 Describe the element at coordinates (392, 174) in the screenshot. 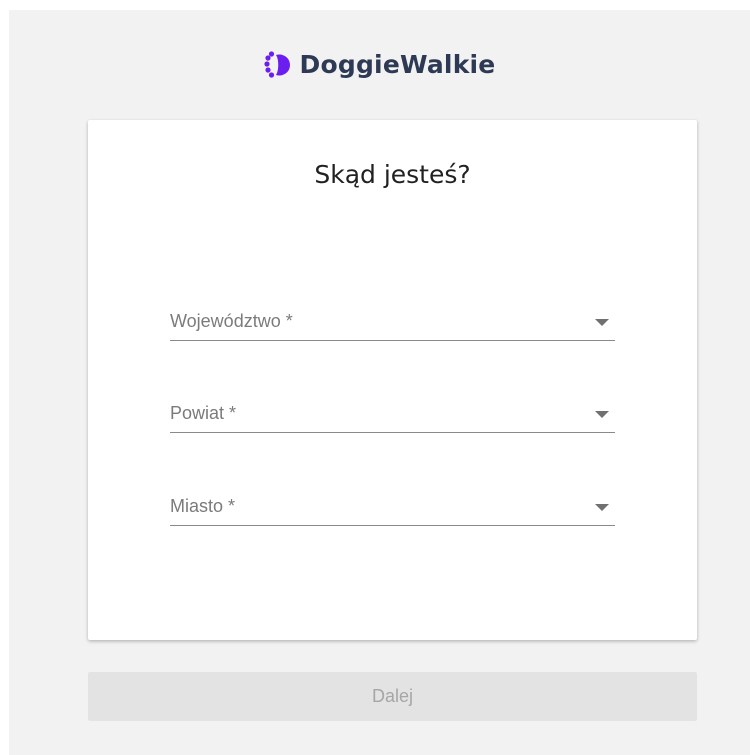

I see `form-title: Skąd jesteś?` at that location.